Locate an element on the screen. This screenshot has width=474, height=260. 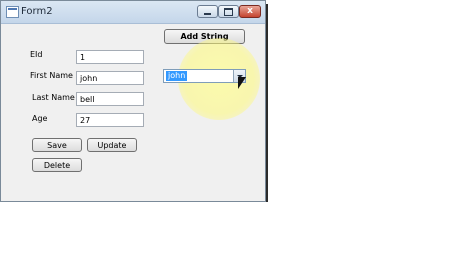
minimize-icon is located at coordinates (207, 14).